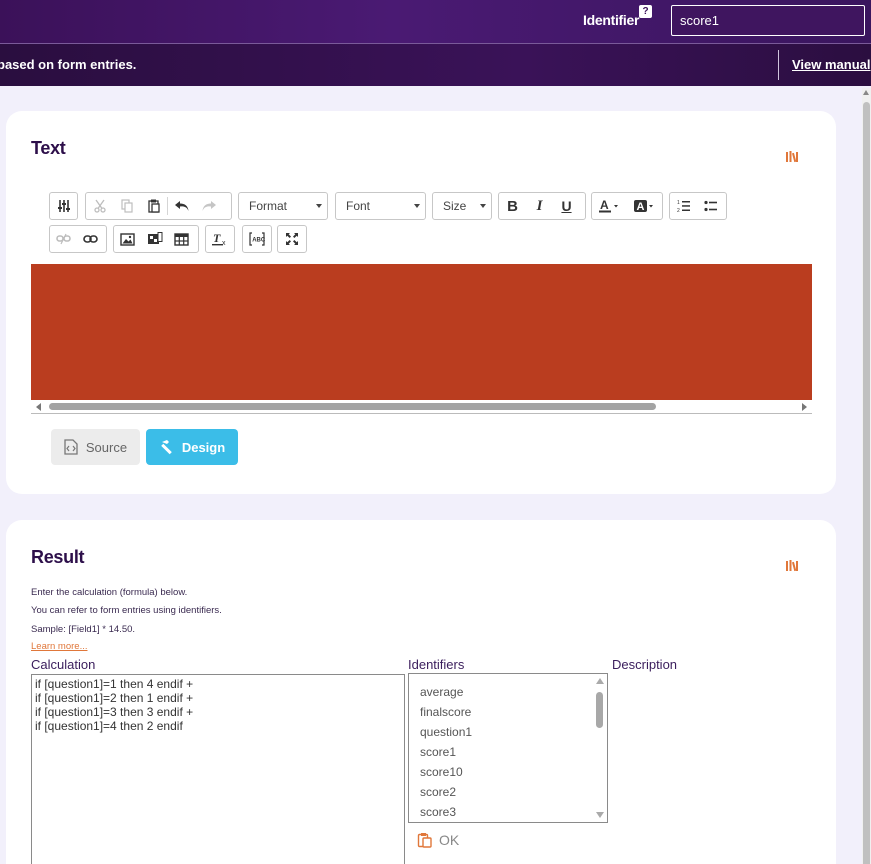 The height and width of the screenshot is (864, 871). Describe the element at coordinates (436, 664) in the screenshot. I see `identifiers-label: Identifiers` at that location.